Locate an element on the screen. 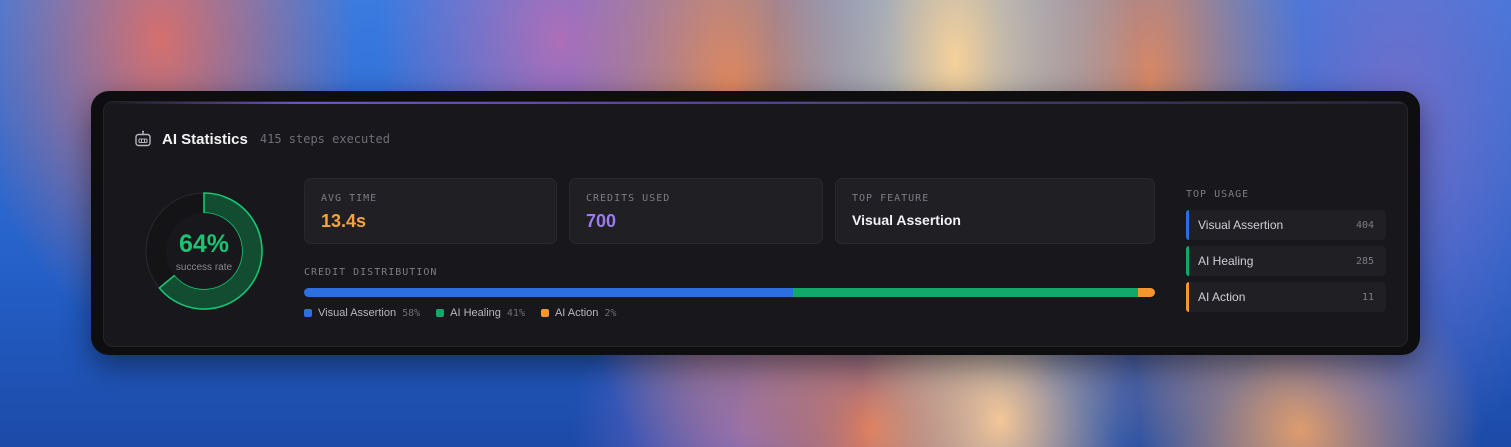 This screenshot has height=447, width=1511. usage-count: 404 is located at coordinates (1364, 225).